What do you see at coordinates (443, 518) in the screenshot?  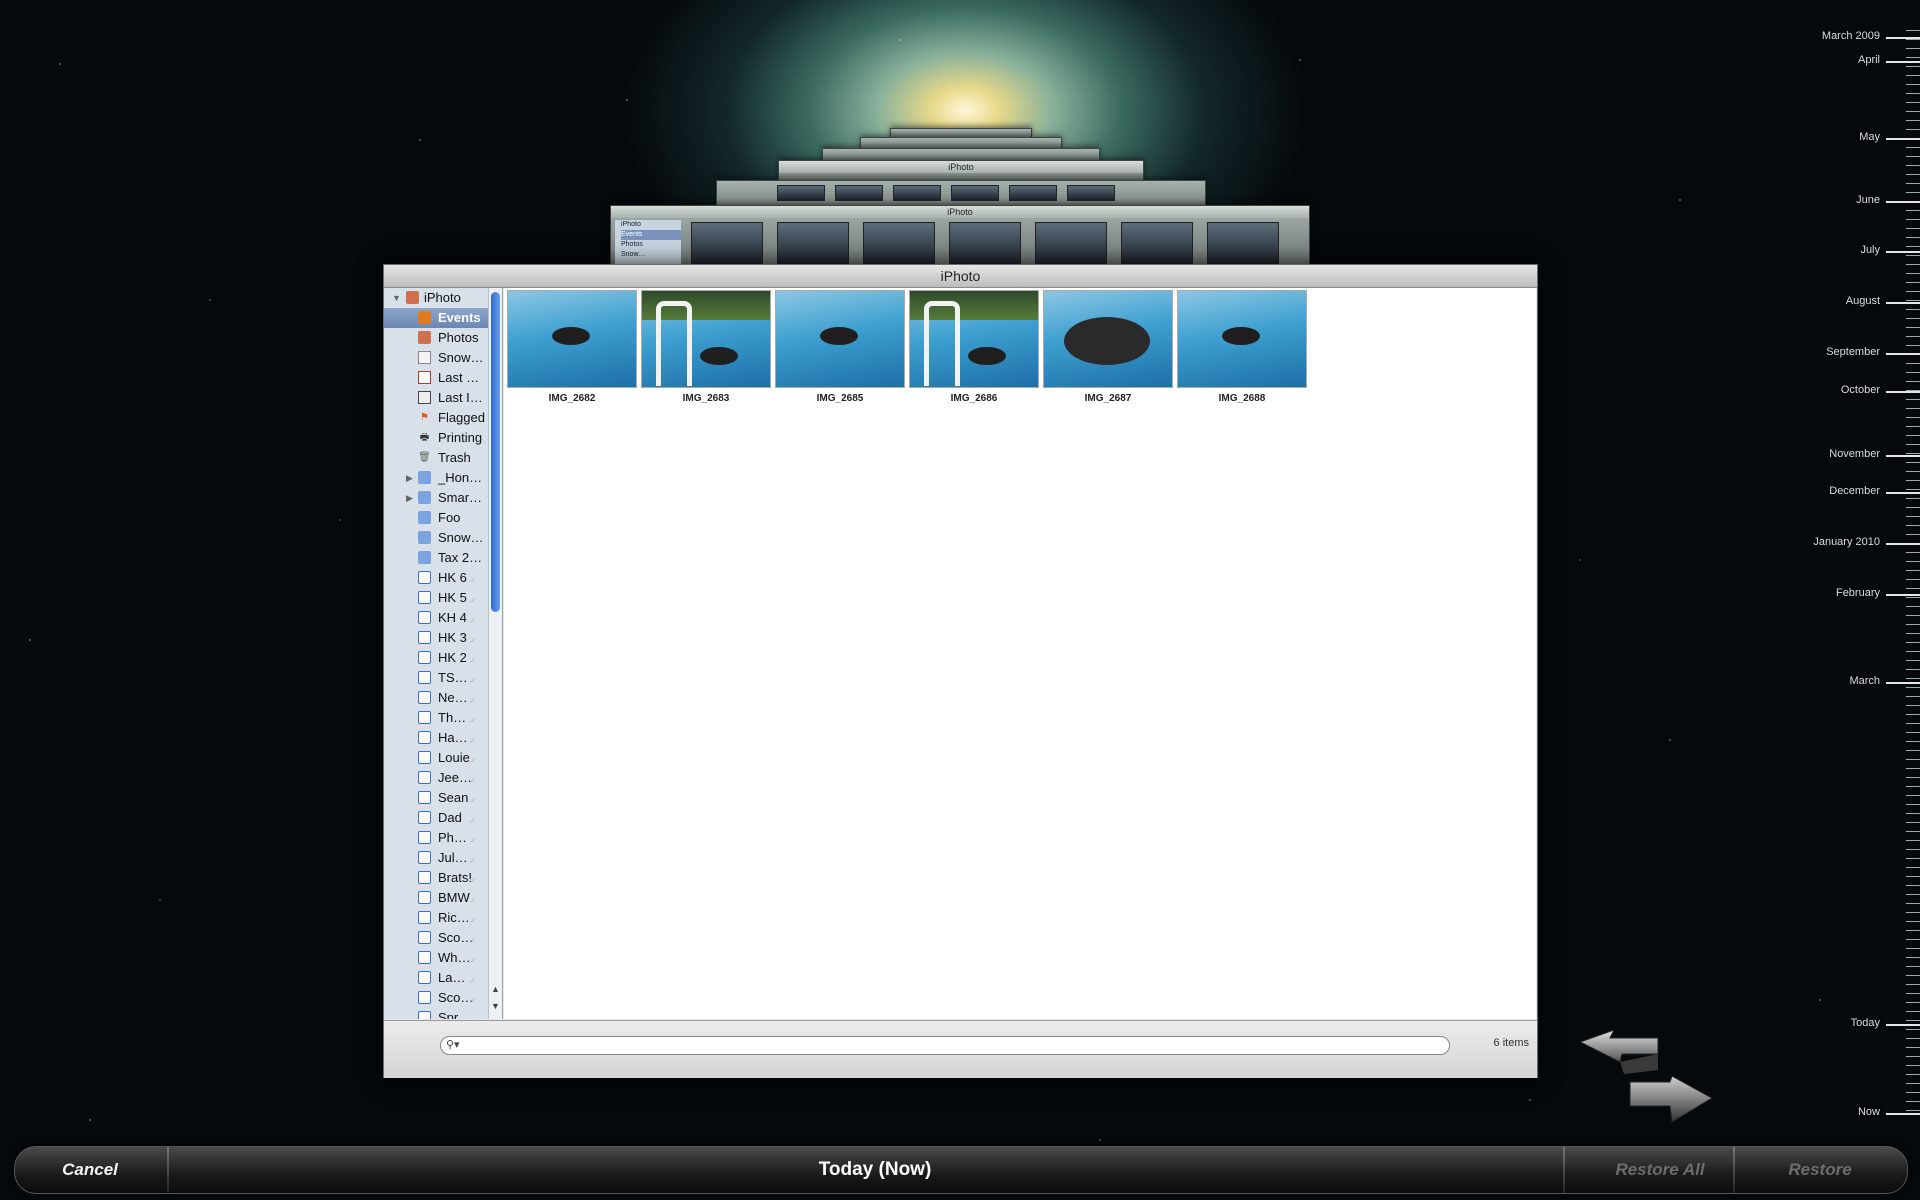 I see `sidebar-item: Foo` at bounding box center [443, 518].